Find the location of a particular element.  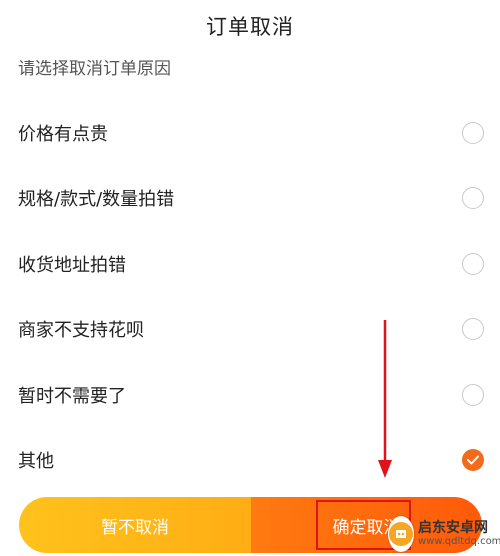

reason-option-label: 收货地址拍错 is located at coordinates (72, 265).